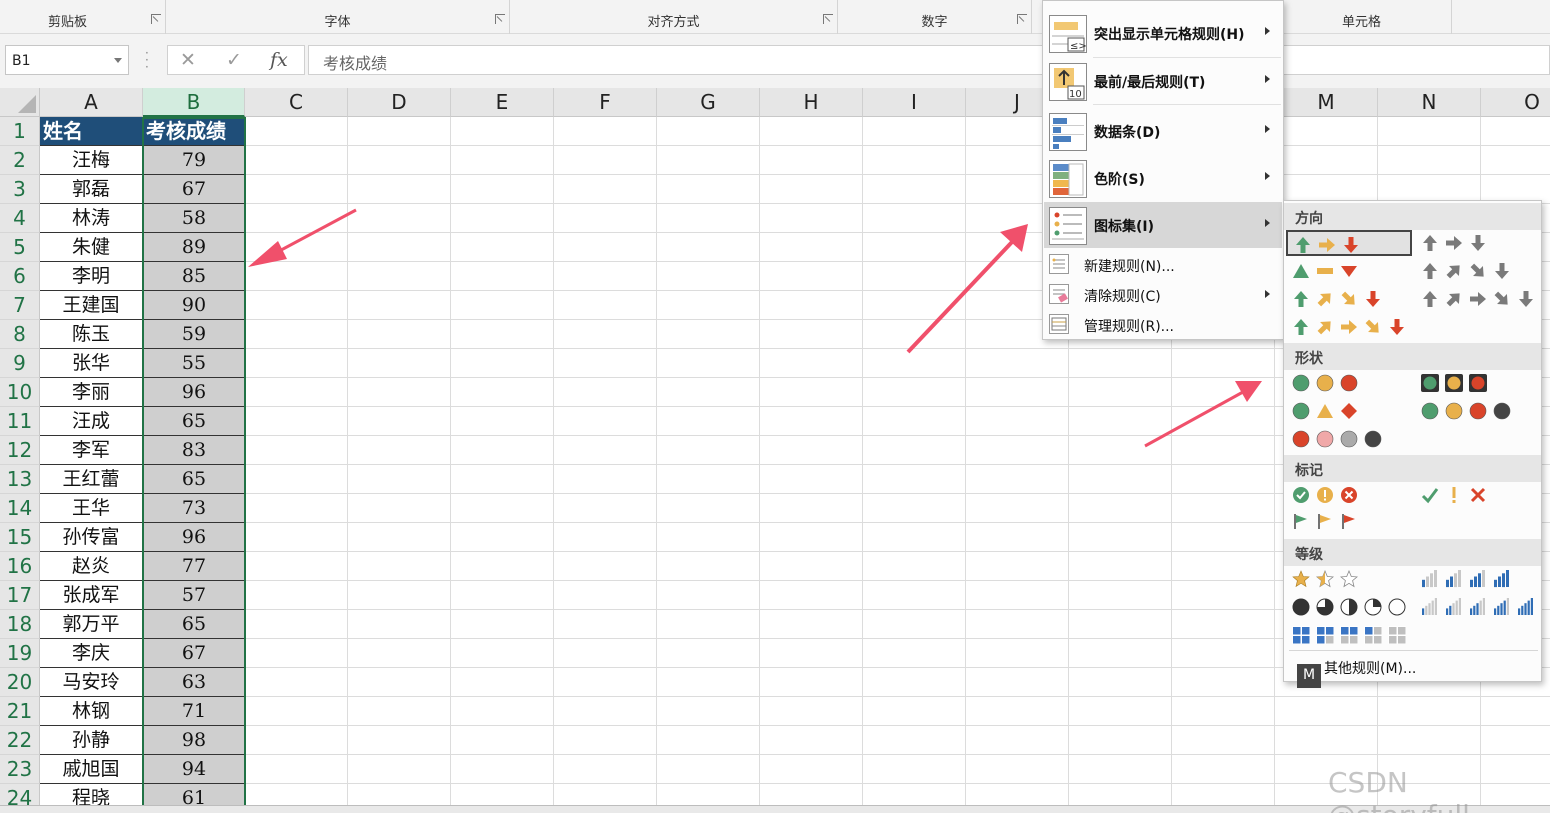 This screenshot has width=1550, height=813. Describe the element at coordinates (20, 189) in the screenshot. I see `row-header: 3` at that location.